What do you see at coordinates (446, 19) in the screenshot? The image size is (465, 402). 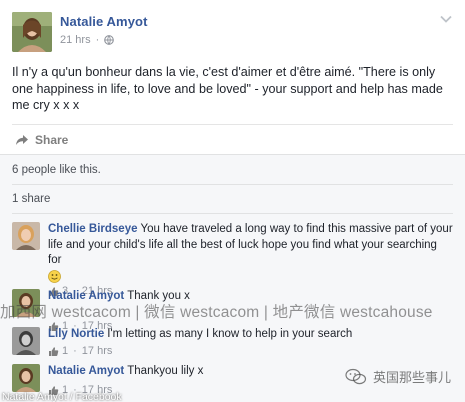 I see `chevron-down-icon` at bounding box center [446, 19].